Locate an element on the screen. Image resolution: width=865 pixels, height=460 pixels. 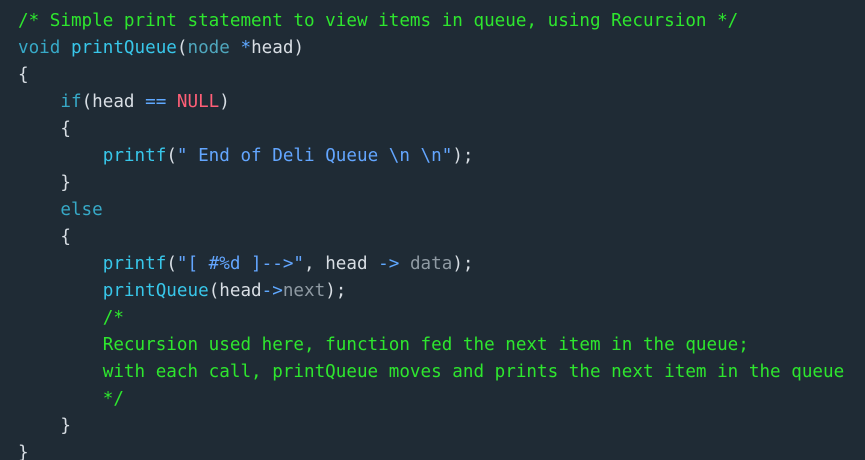
code-token: node is located at coordinates (208, 48).